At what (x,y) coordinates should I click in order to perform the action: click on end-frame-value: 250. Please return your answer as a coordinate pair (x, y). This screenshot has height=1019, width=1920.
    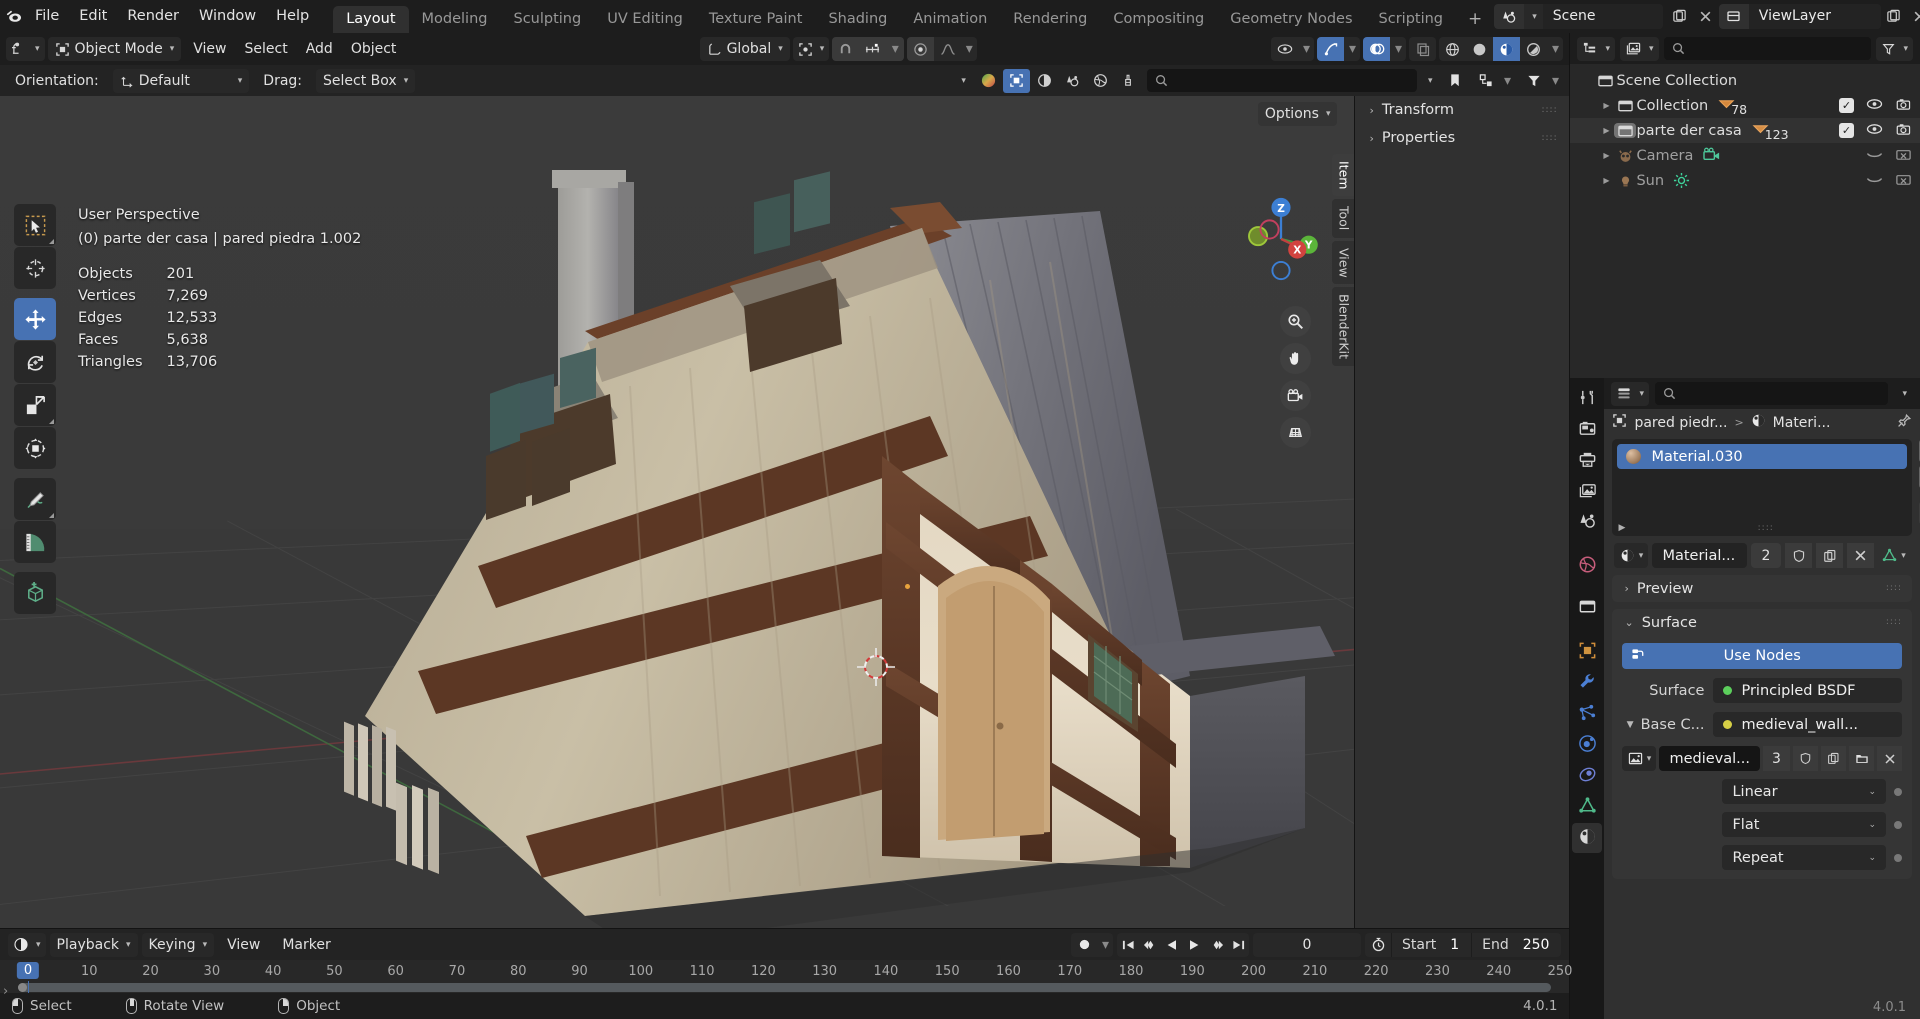
    Looking at the image, I should click on (1540, 945).